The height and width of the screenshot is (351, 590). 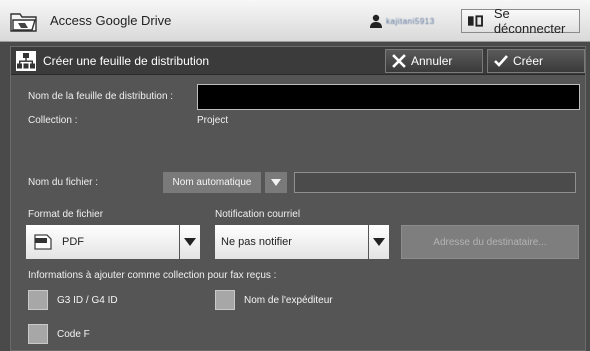 What do you see at coordinates (102, 242) in the screenshot?
I see `file-format-field: PDF` at bounding box center [102, 242].